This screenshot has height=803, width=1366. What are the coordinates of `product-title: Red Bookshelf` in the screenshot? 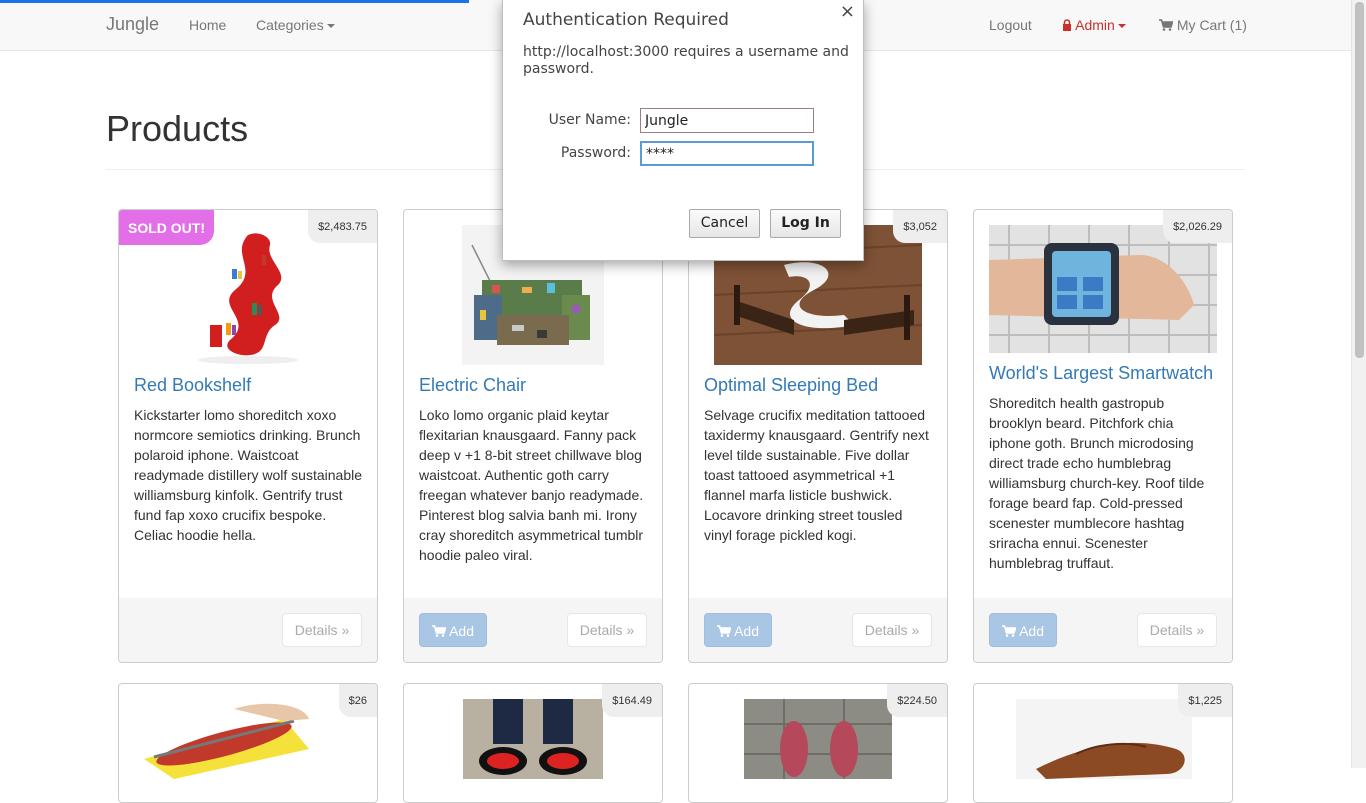 It's located at (192, 385).